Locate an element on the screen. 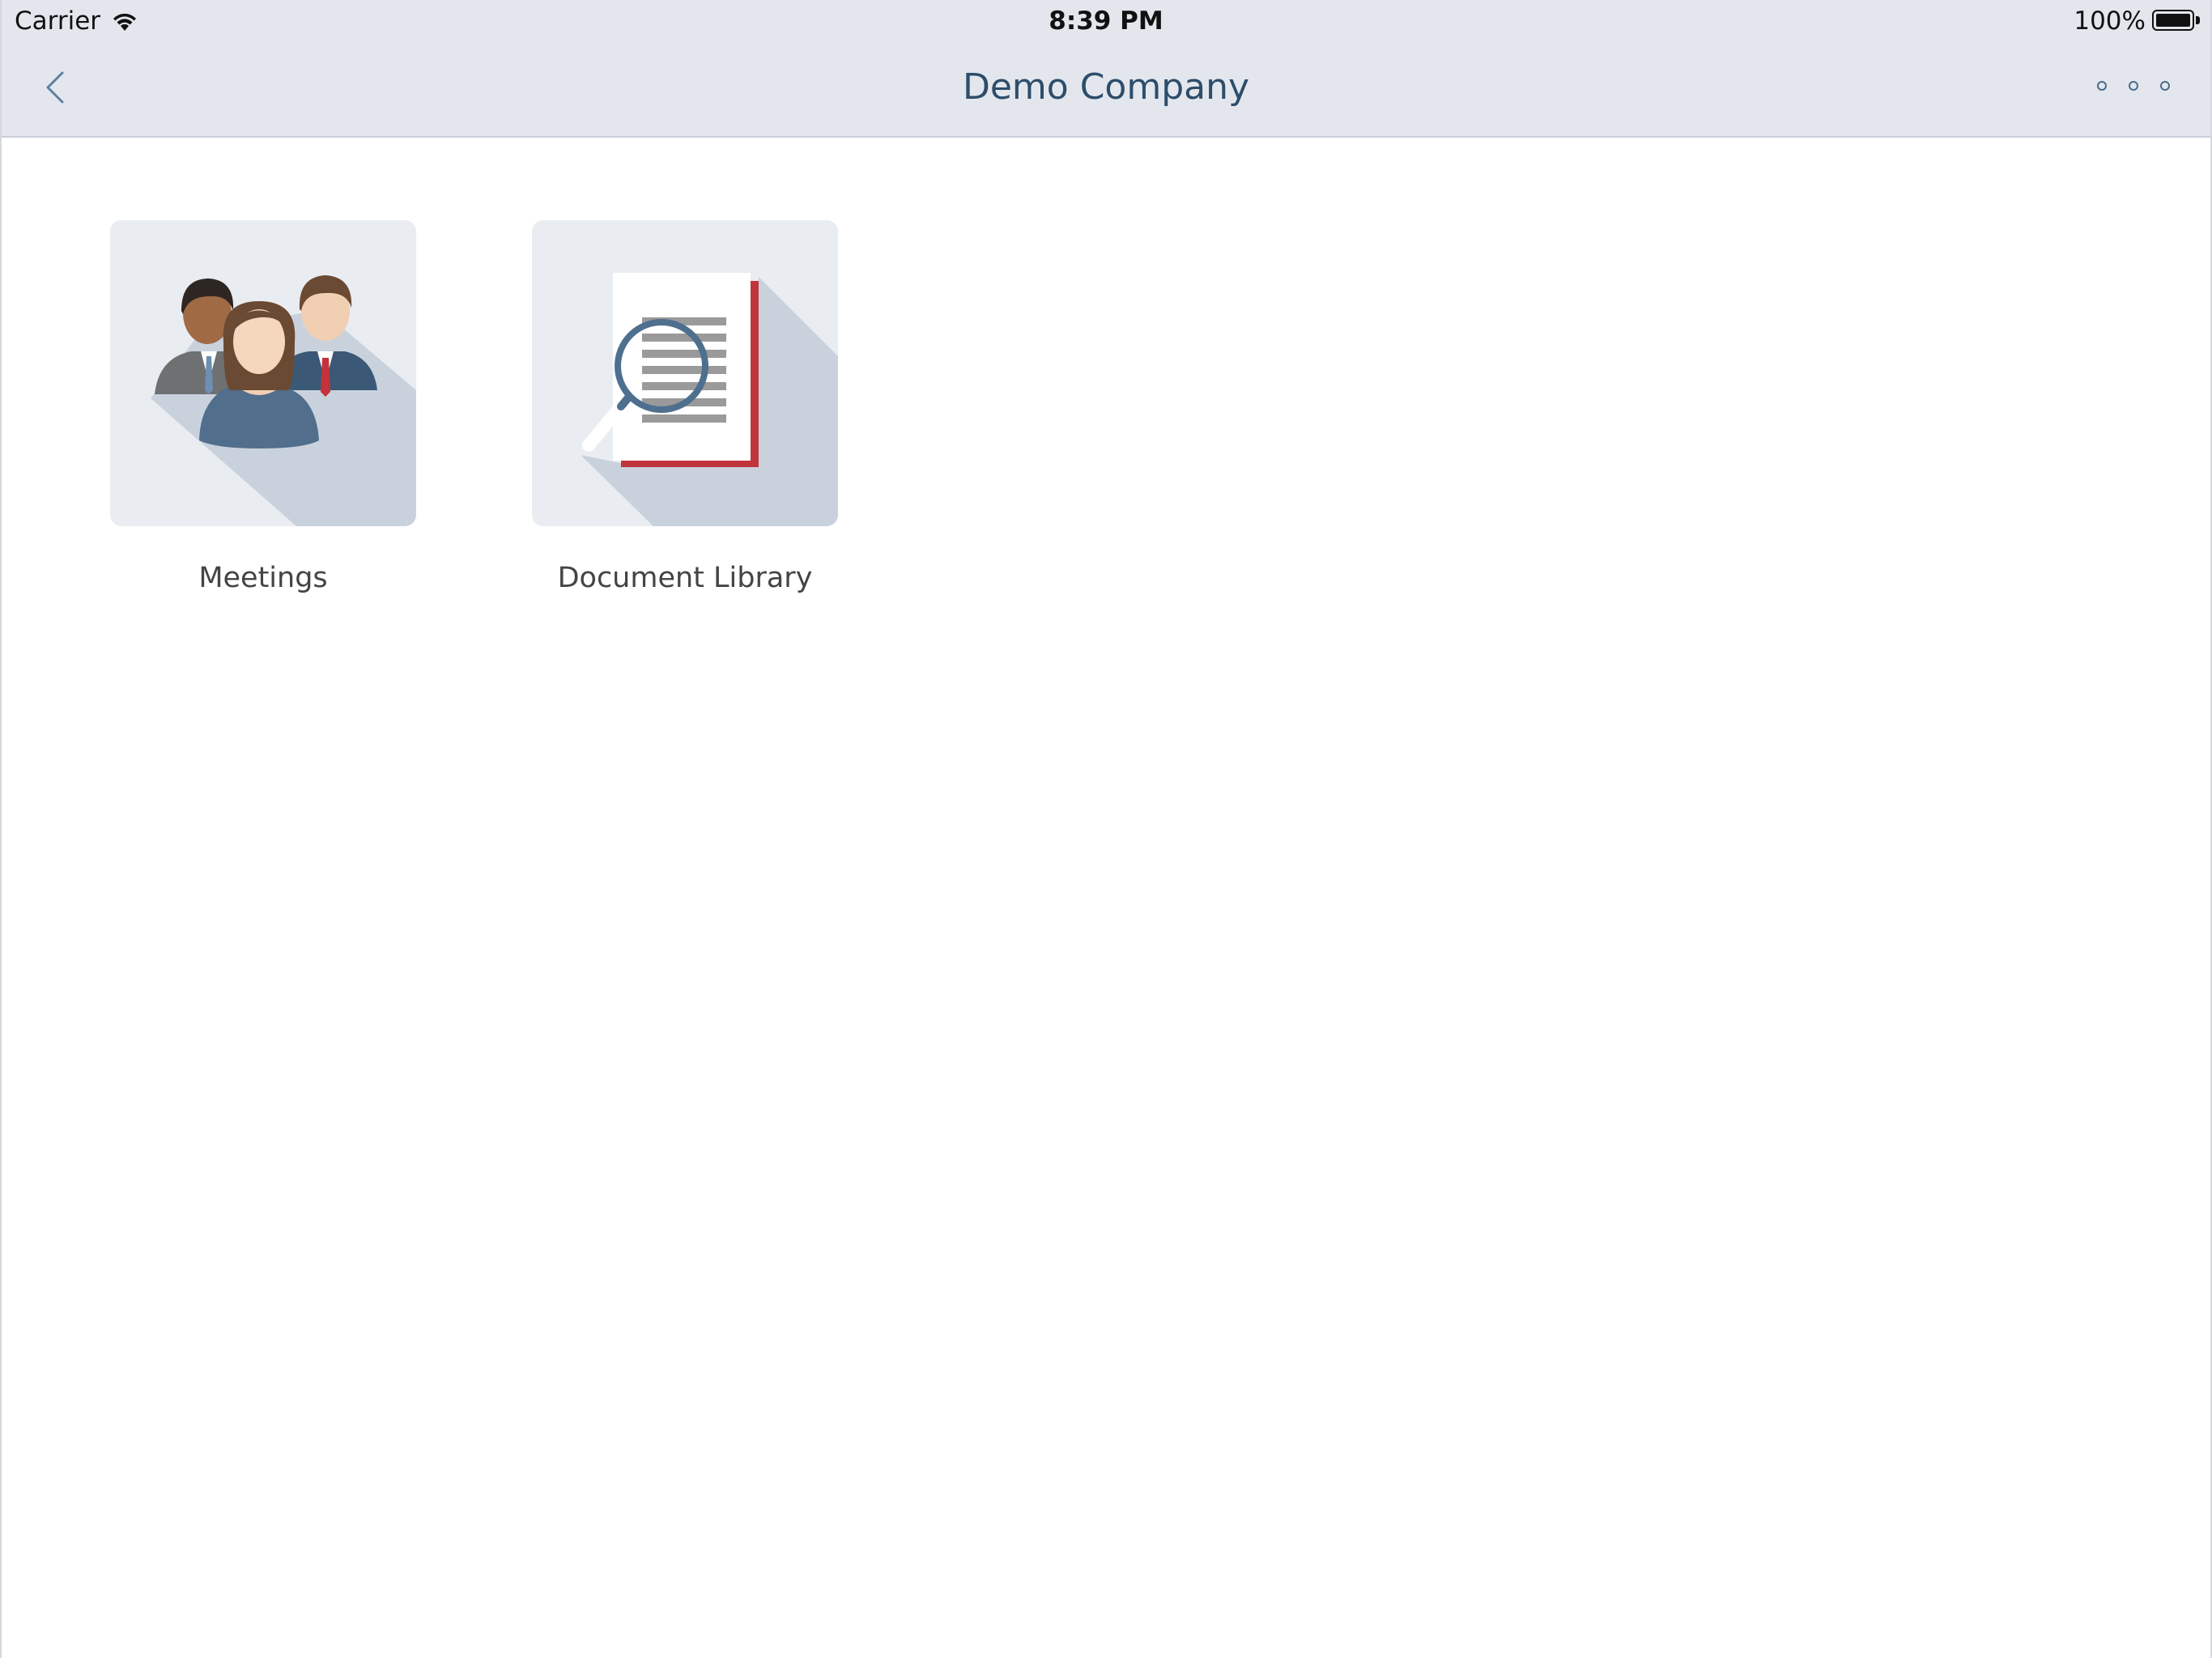  people-group-icon is located at coordinates (263, 373).